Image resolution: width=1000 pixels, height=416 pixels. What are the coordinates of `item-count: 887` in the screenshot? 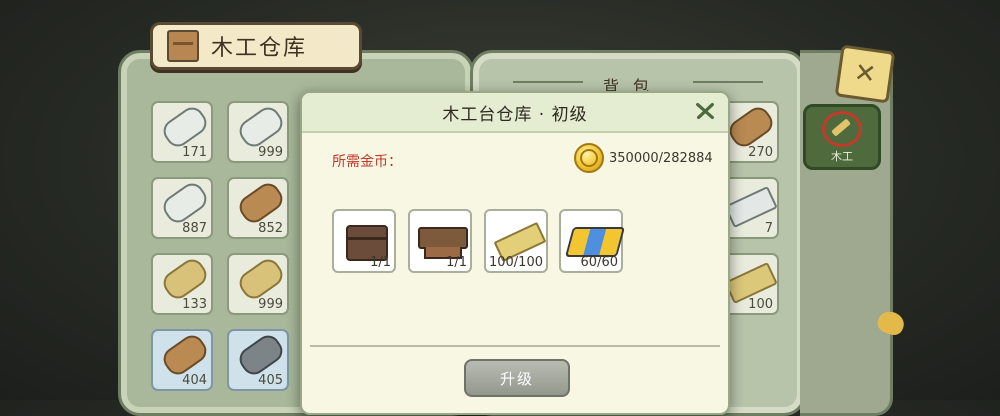 It's located at (194, 228).